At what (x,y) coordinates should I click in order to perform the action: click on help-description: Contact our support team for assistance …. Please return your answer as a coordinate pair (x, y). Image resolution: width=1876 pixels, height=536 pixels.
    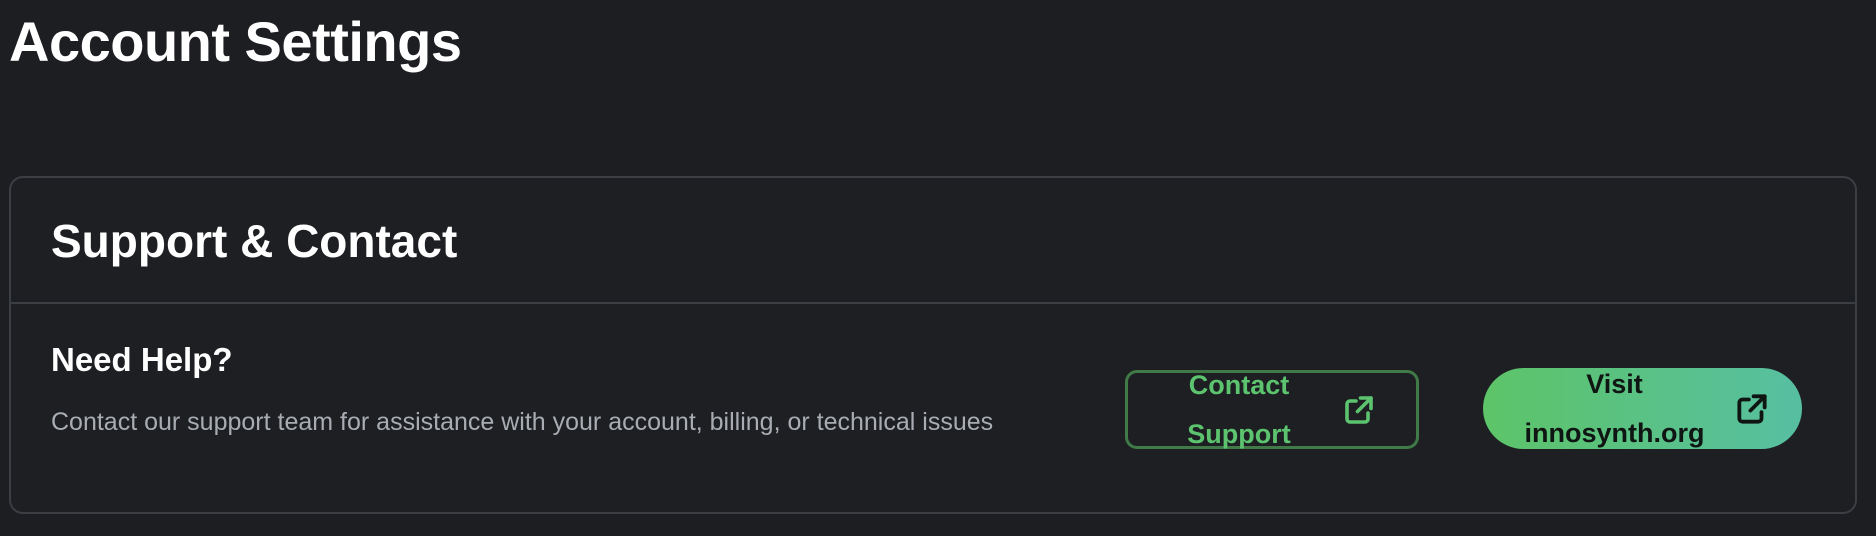
    Looking at the image, I should click on (522, 422).